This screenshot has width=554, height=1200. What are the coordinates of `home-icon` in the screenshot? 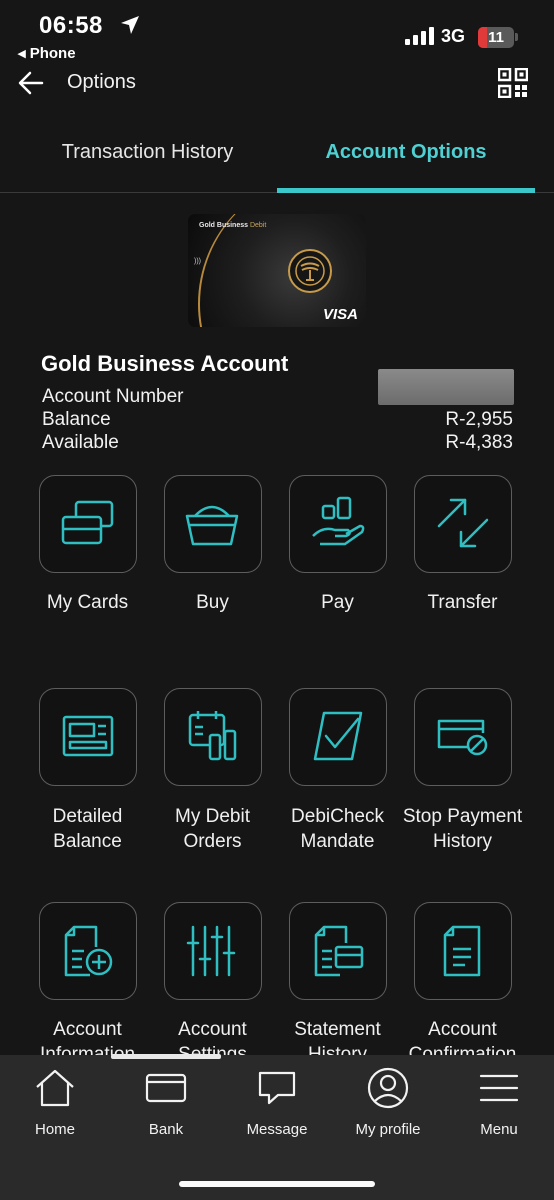 It's located at (55, 1088).